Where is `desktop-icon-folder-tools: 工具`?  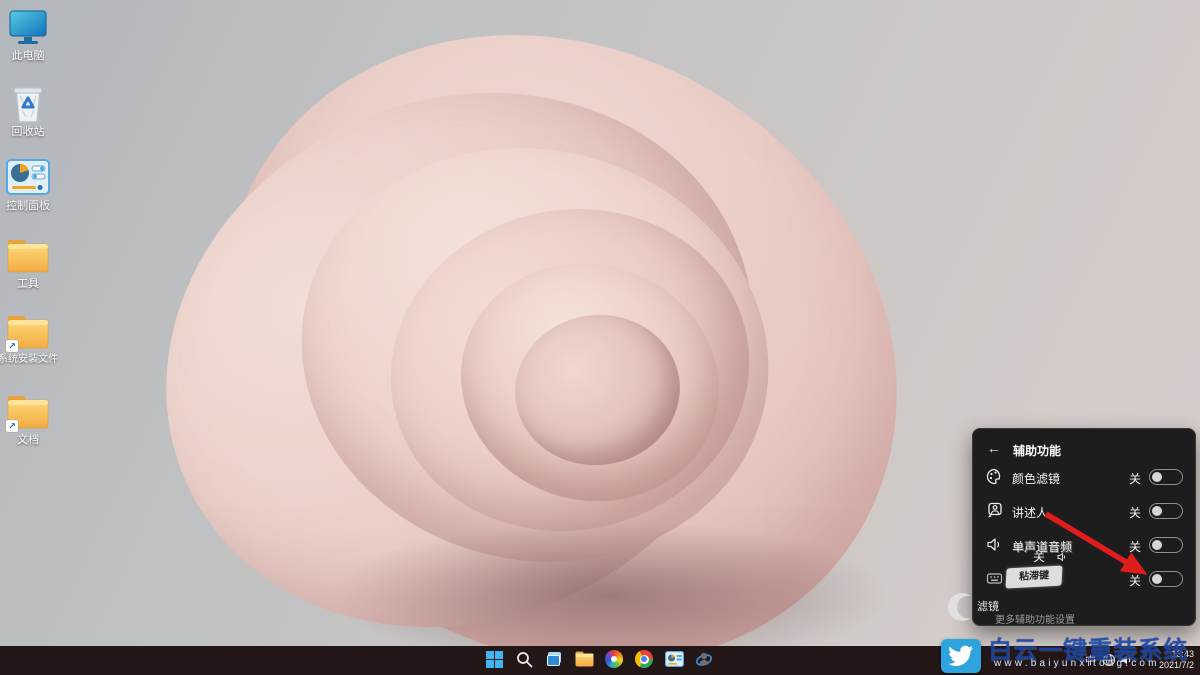 desktop-icon-folder-tools: 工具 is located at coordinates (28, 263).